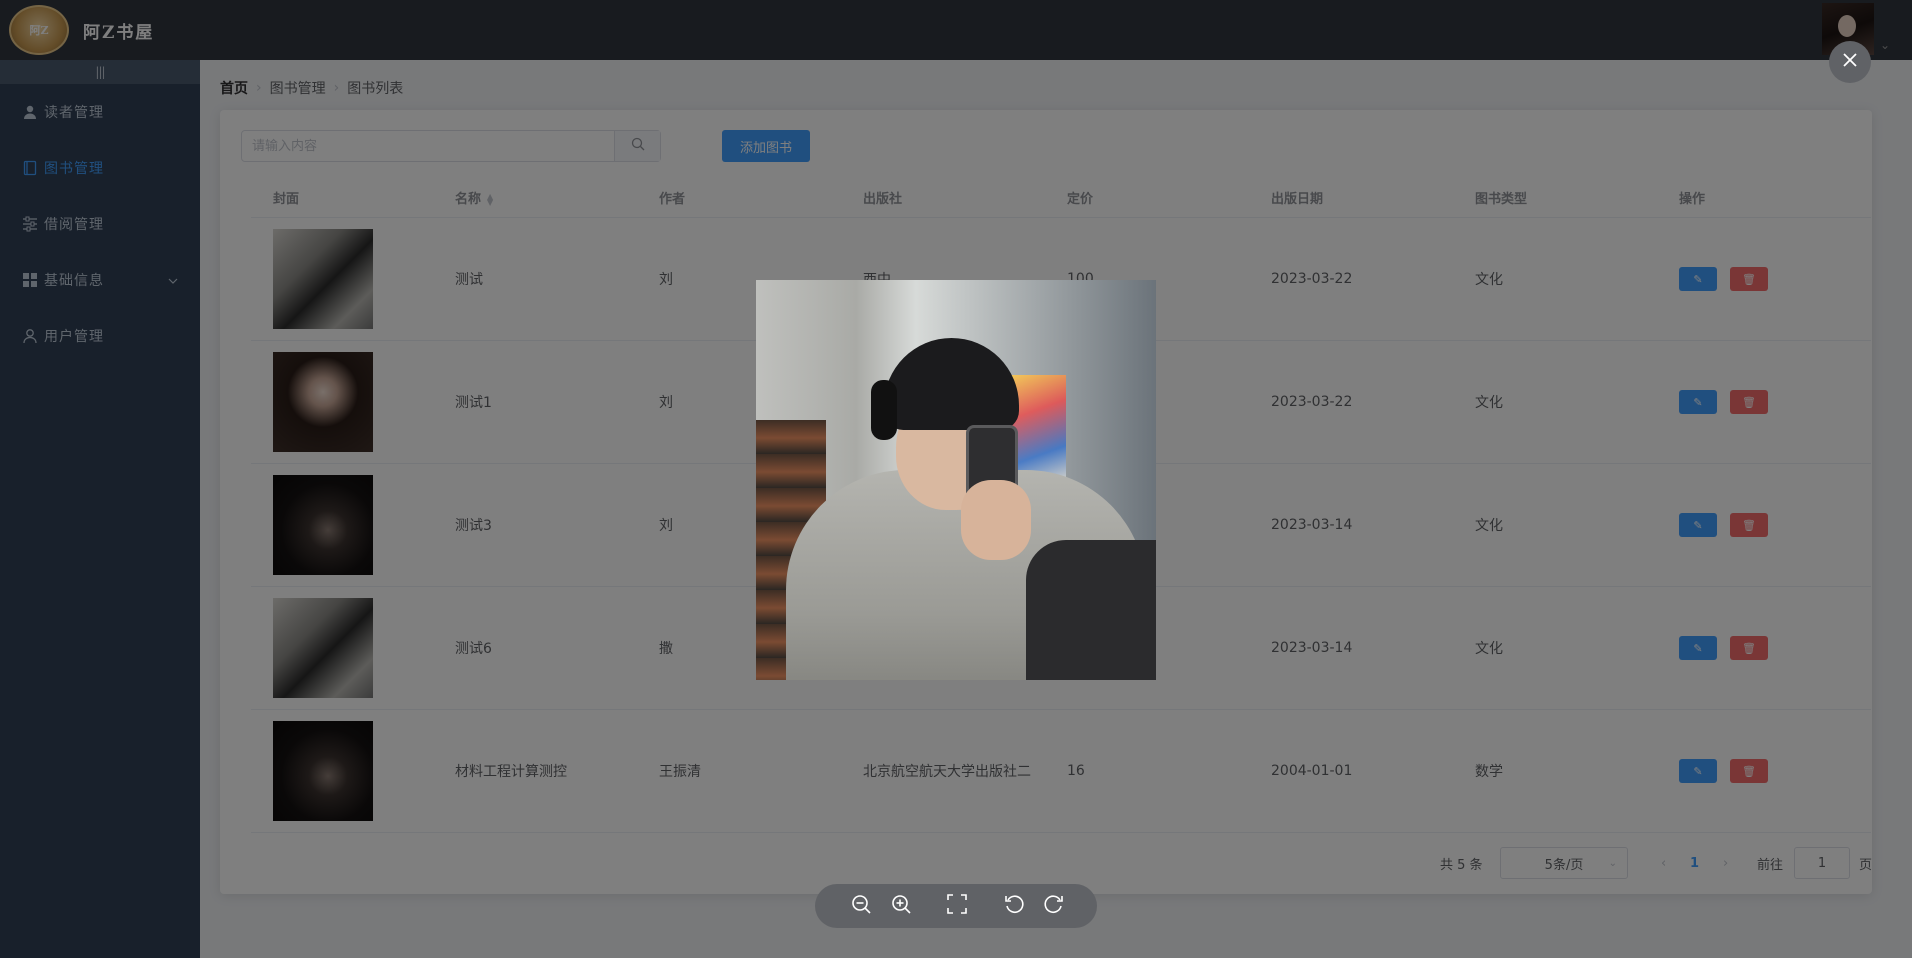 The image size is (1912, 958). I want to click on zoom-out-icon, so click(861, 906).